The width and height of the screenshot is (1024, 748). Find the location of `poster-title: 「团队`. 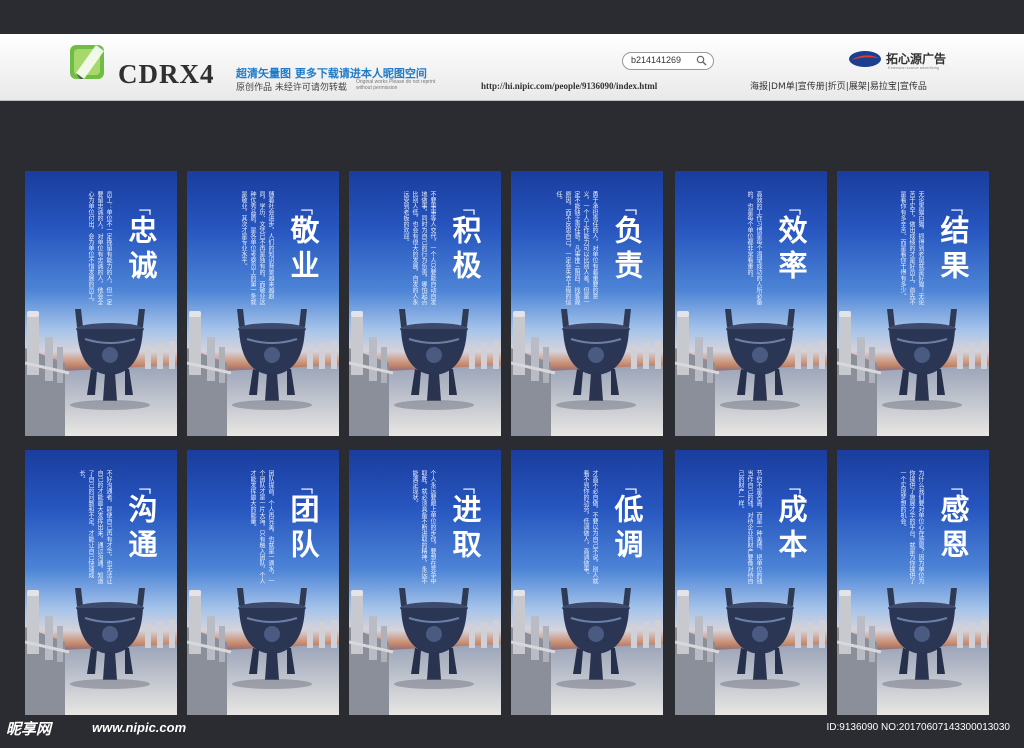

poster-title: 「团队 is located at coordinates (303, 521).